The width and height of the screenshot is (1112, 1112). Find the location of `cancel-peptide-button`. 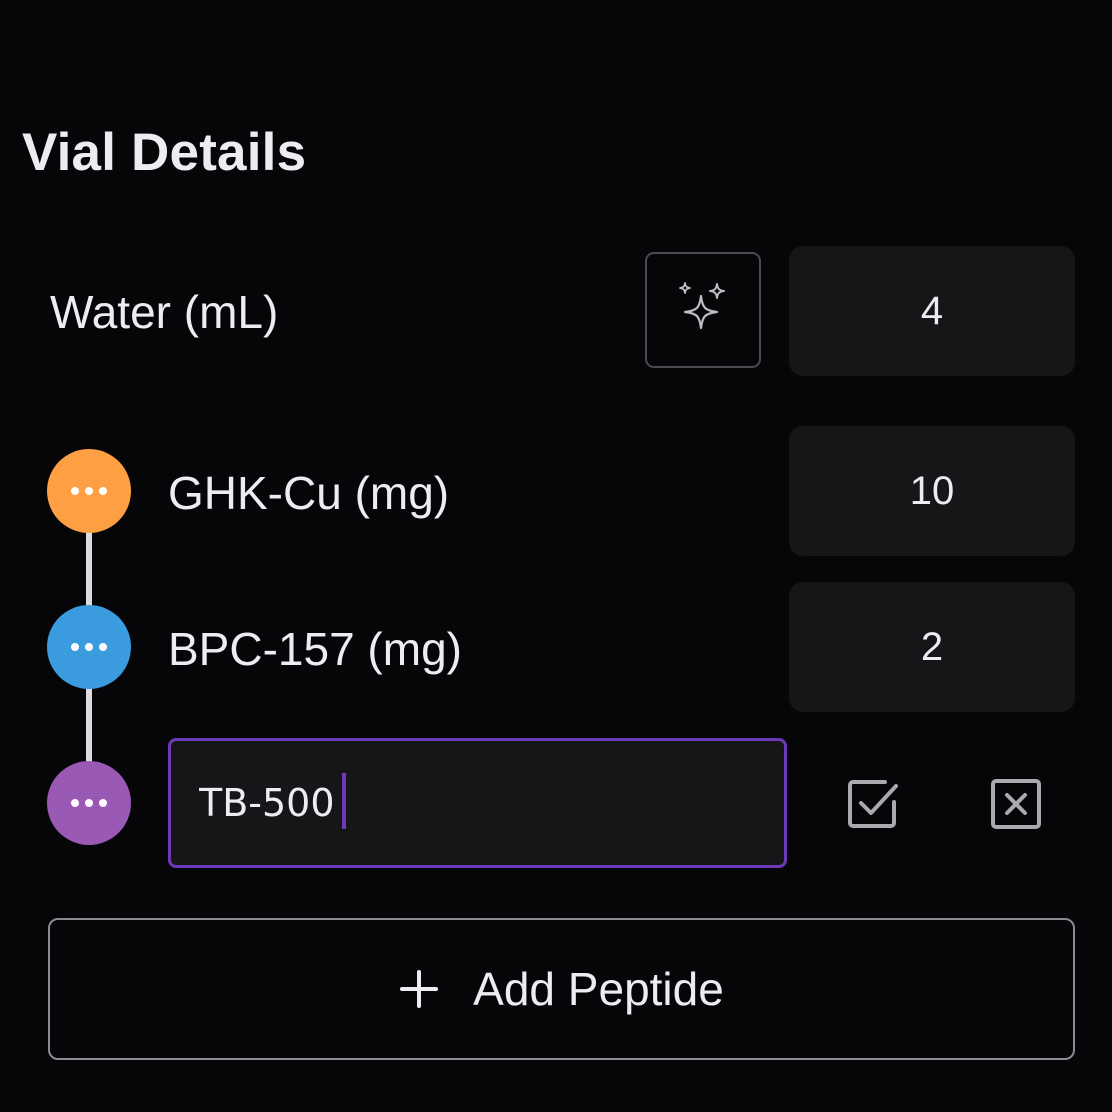

cancel-peptide-button is located at coordinates (1016, 804).